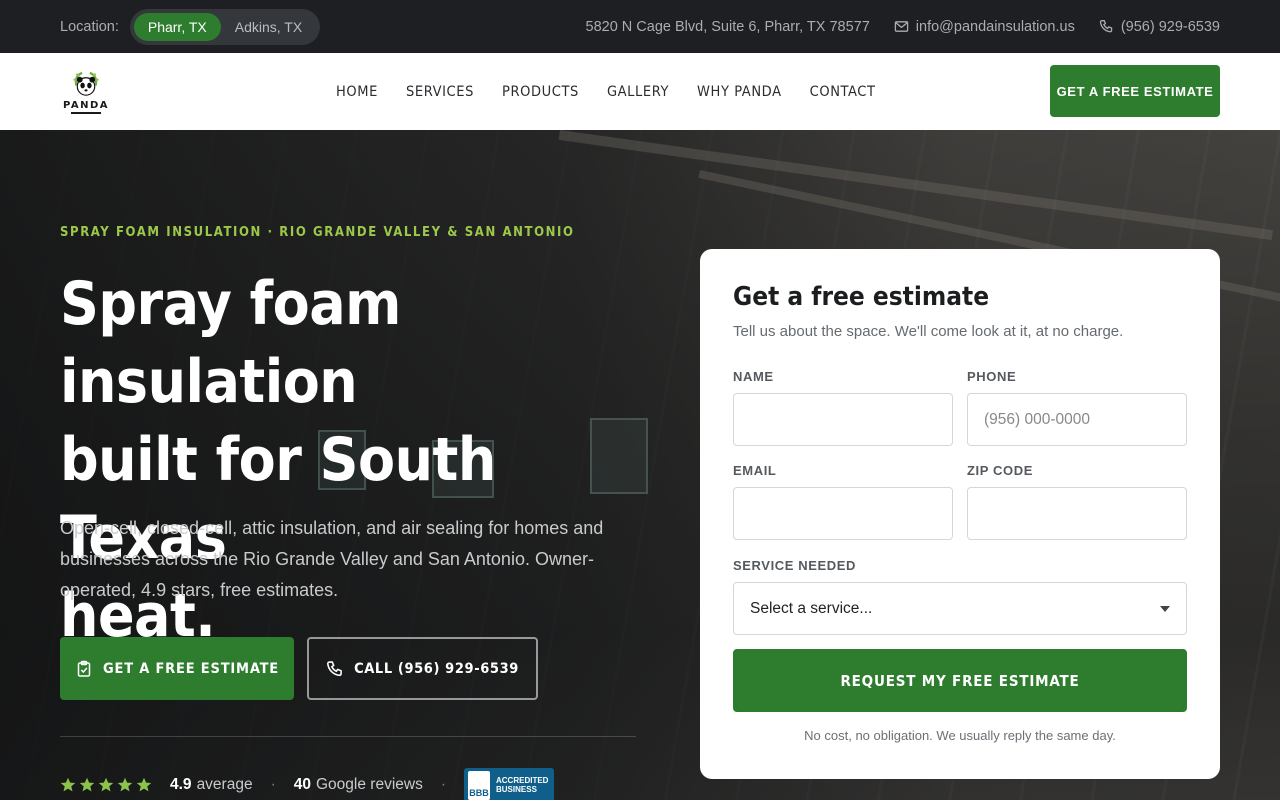 This screenshot has height=800, width=1280. What do you see at coordinates (522, 780) in the screenshot?
I see `bbb-label-line-1: ACCREDITED` at bounding box center [522, 780].